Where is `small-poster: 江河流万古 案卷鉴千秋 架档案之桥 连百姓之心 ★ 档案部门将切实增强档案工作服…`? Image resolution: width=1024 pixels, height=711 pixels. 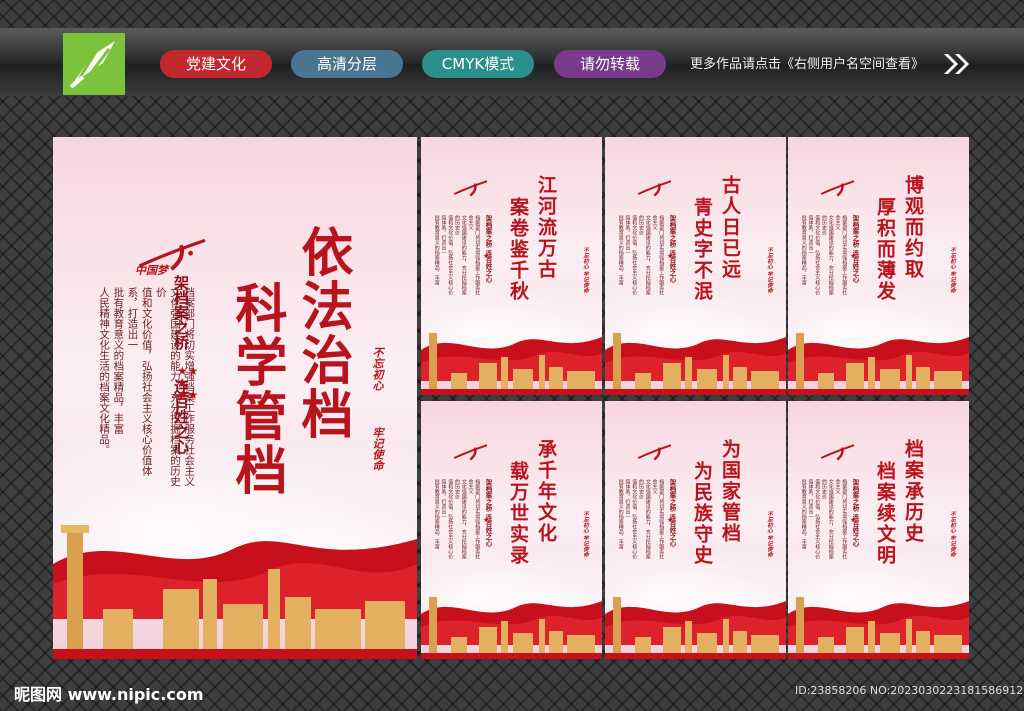
small-poster: 江河流万古 案卷鉴千秋 架档案之桥 连百姓之心 ★ 档案部门将切实增强档案工作服… is located at coordinates (511, 266).